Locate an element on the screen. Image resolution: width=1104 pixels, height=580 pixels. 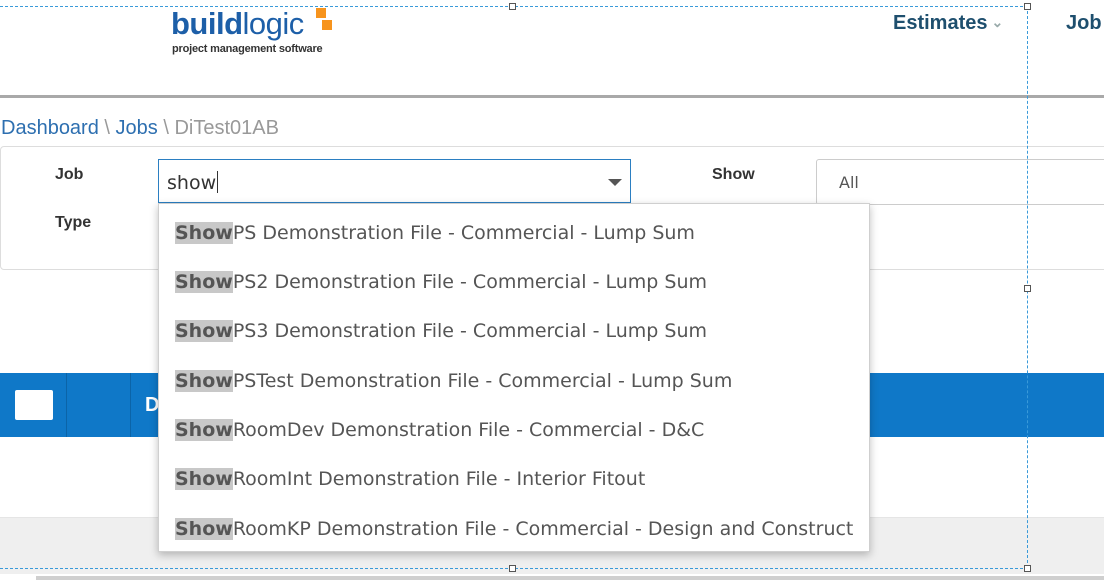
breadcrumb-jobs: Jobs is located at coordinates (137, 128).